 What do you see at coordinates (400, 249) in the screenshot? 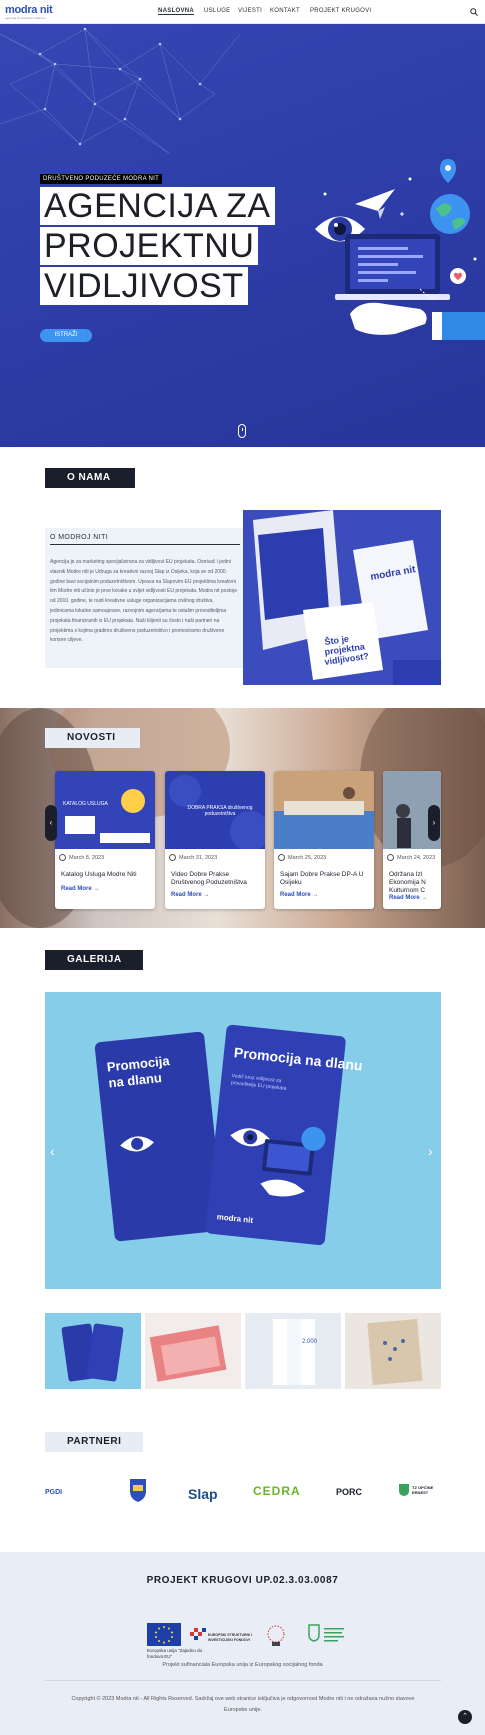
I see `hero-illustration` at bounding box center [400, 249].